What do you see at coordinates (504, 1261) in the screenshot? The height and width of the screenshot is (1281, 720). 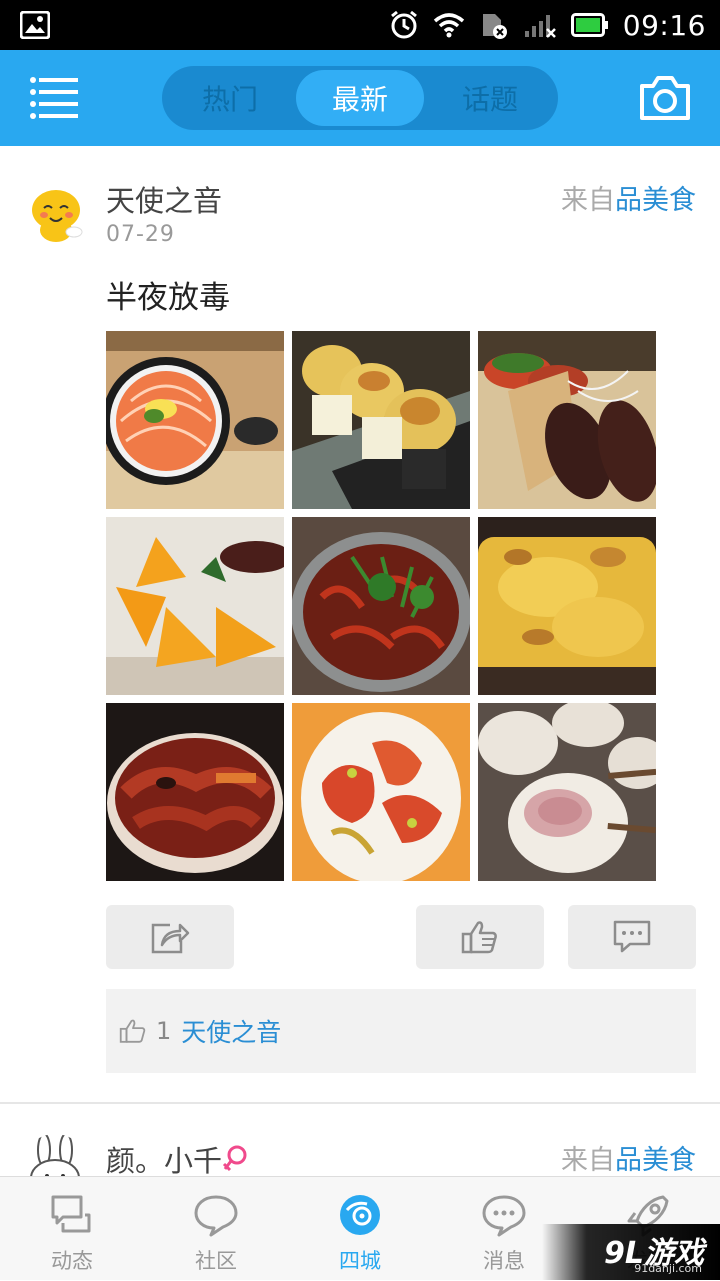 I see `nav-label: 消息` at bounding box center [504, 1261].